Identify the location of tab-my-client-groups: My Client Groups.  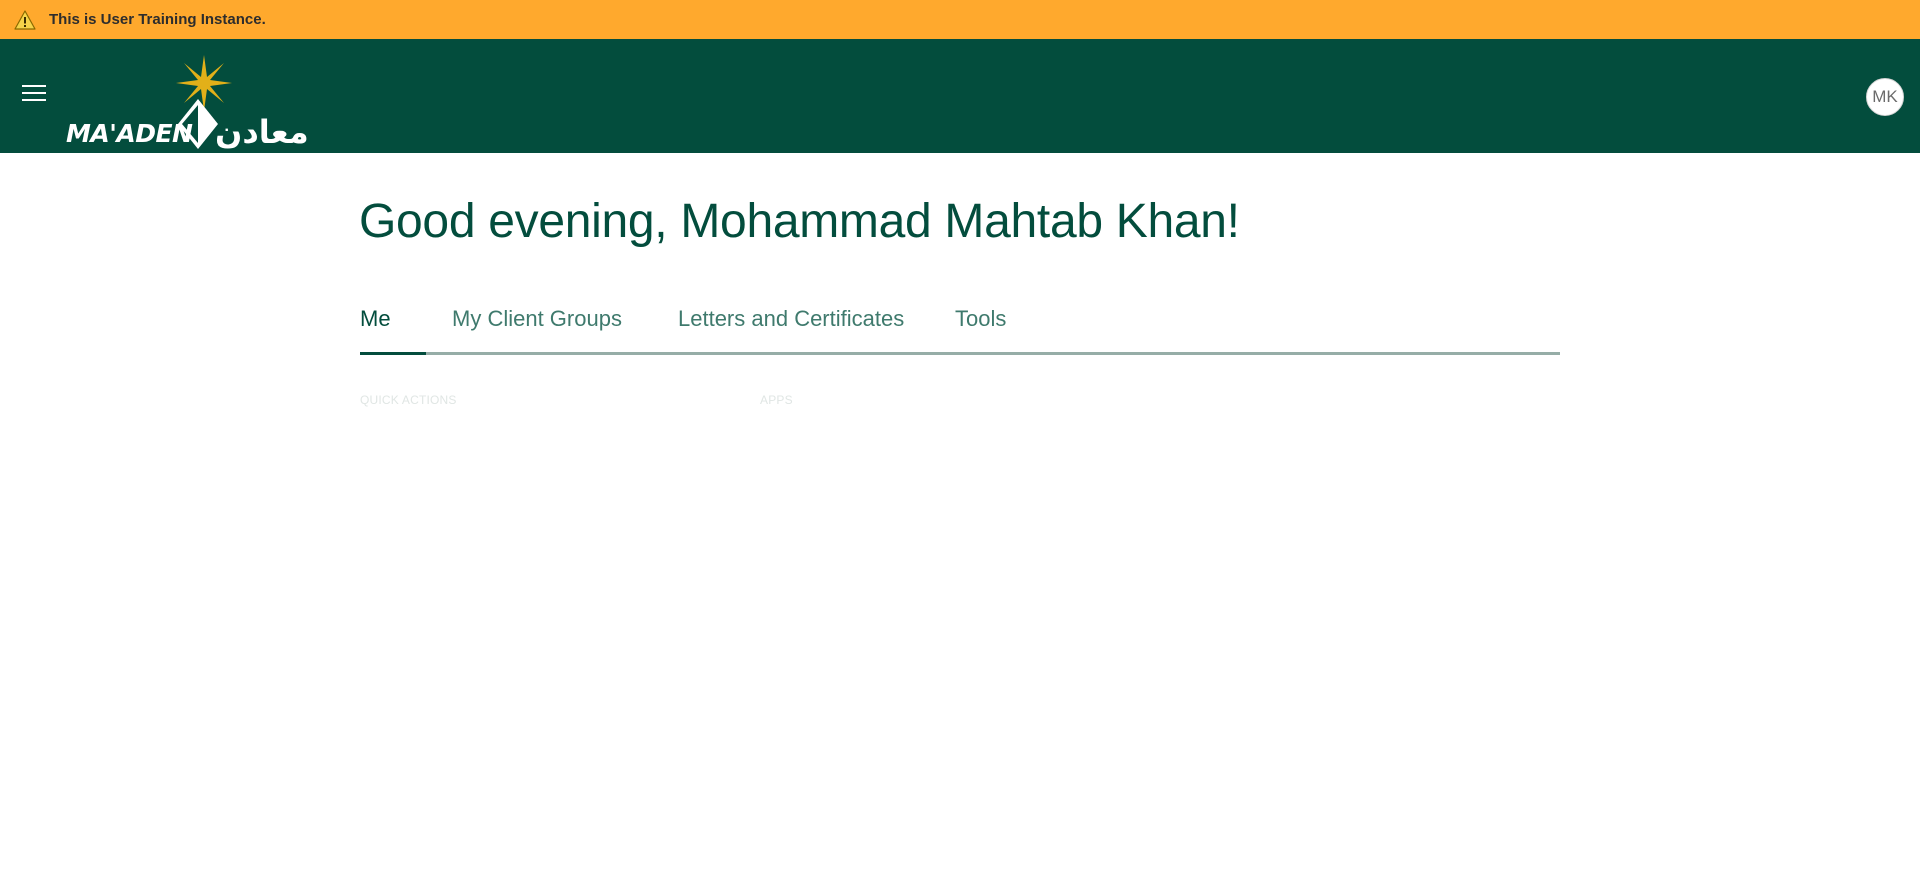
(537, 319).